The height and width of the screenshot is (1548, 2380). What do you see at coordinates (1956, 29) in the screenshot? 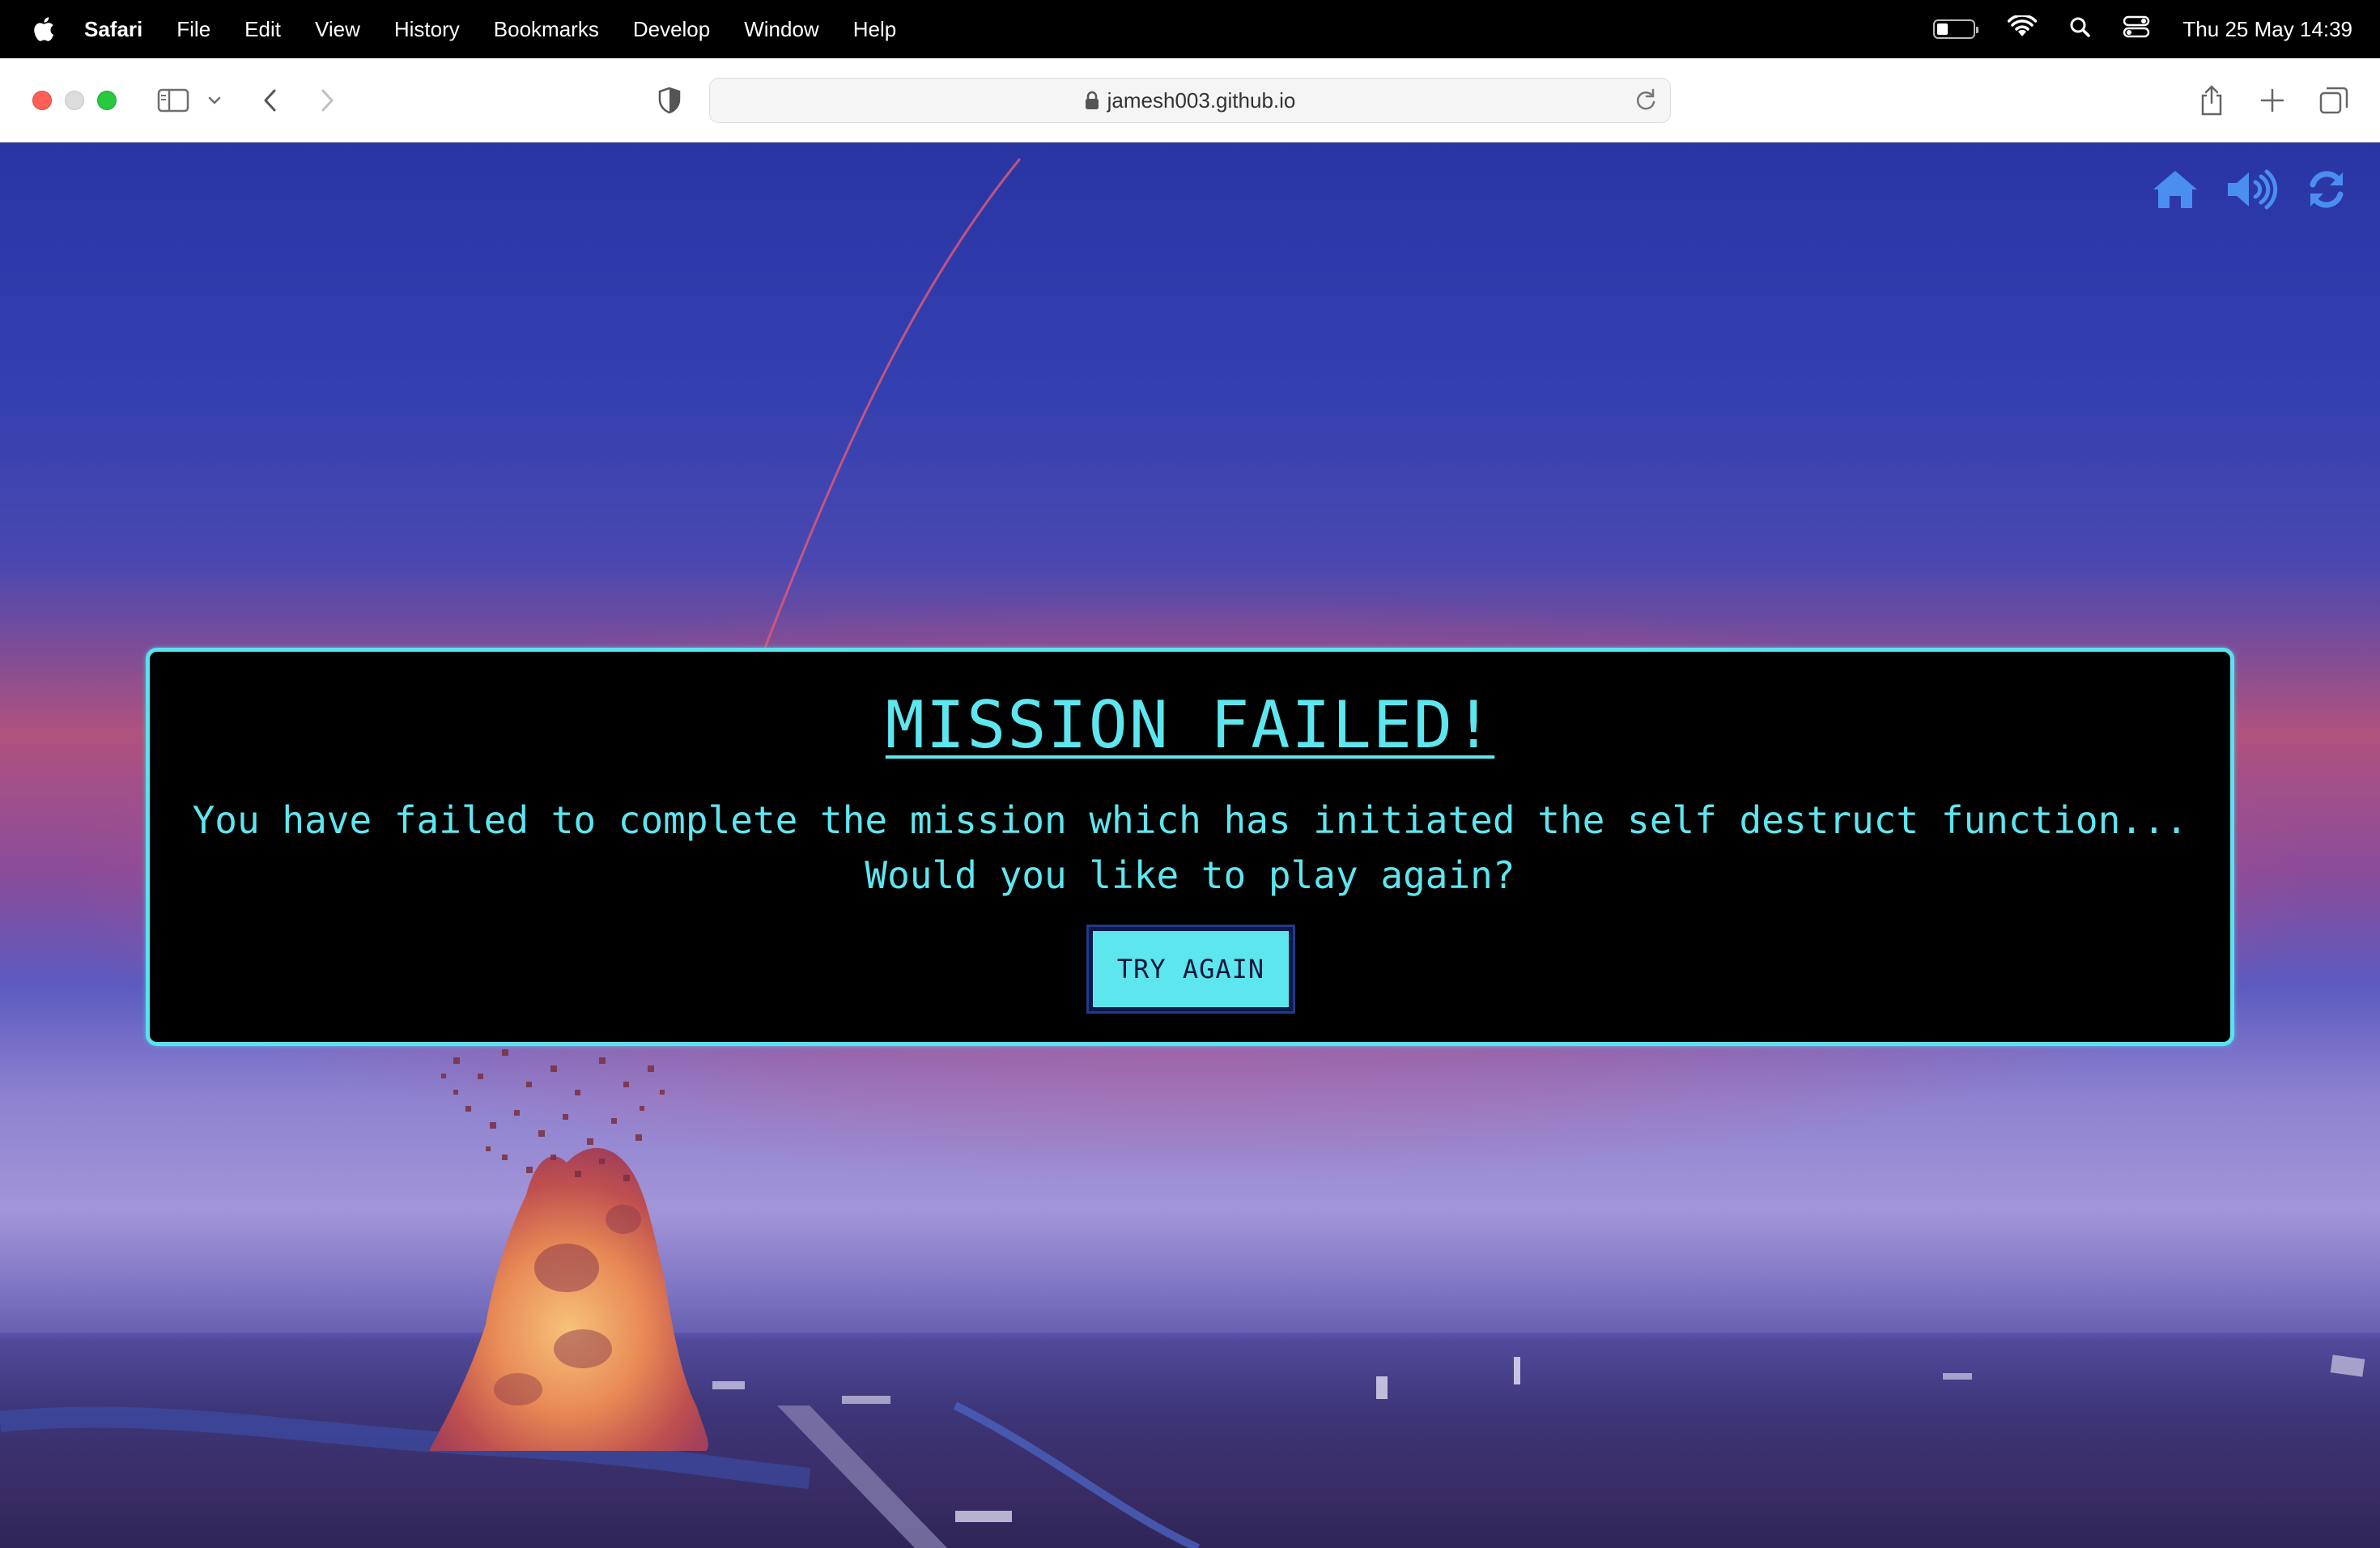
I see `battery-icon` at bounding box center [1956, 29].